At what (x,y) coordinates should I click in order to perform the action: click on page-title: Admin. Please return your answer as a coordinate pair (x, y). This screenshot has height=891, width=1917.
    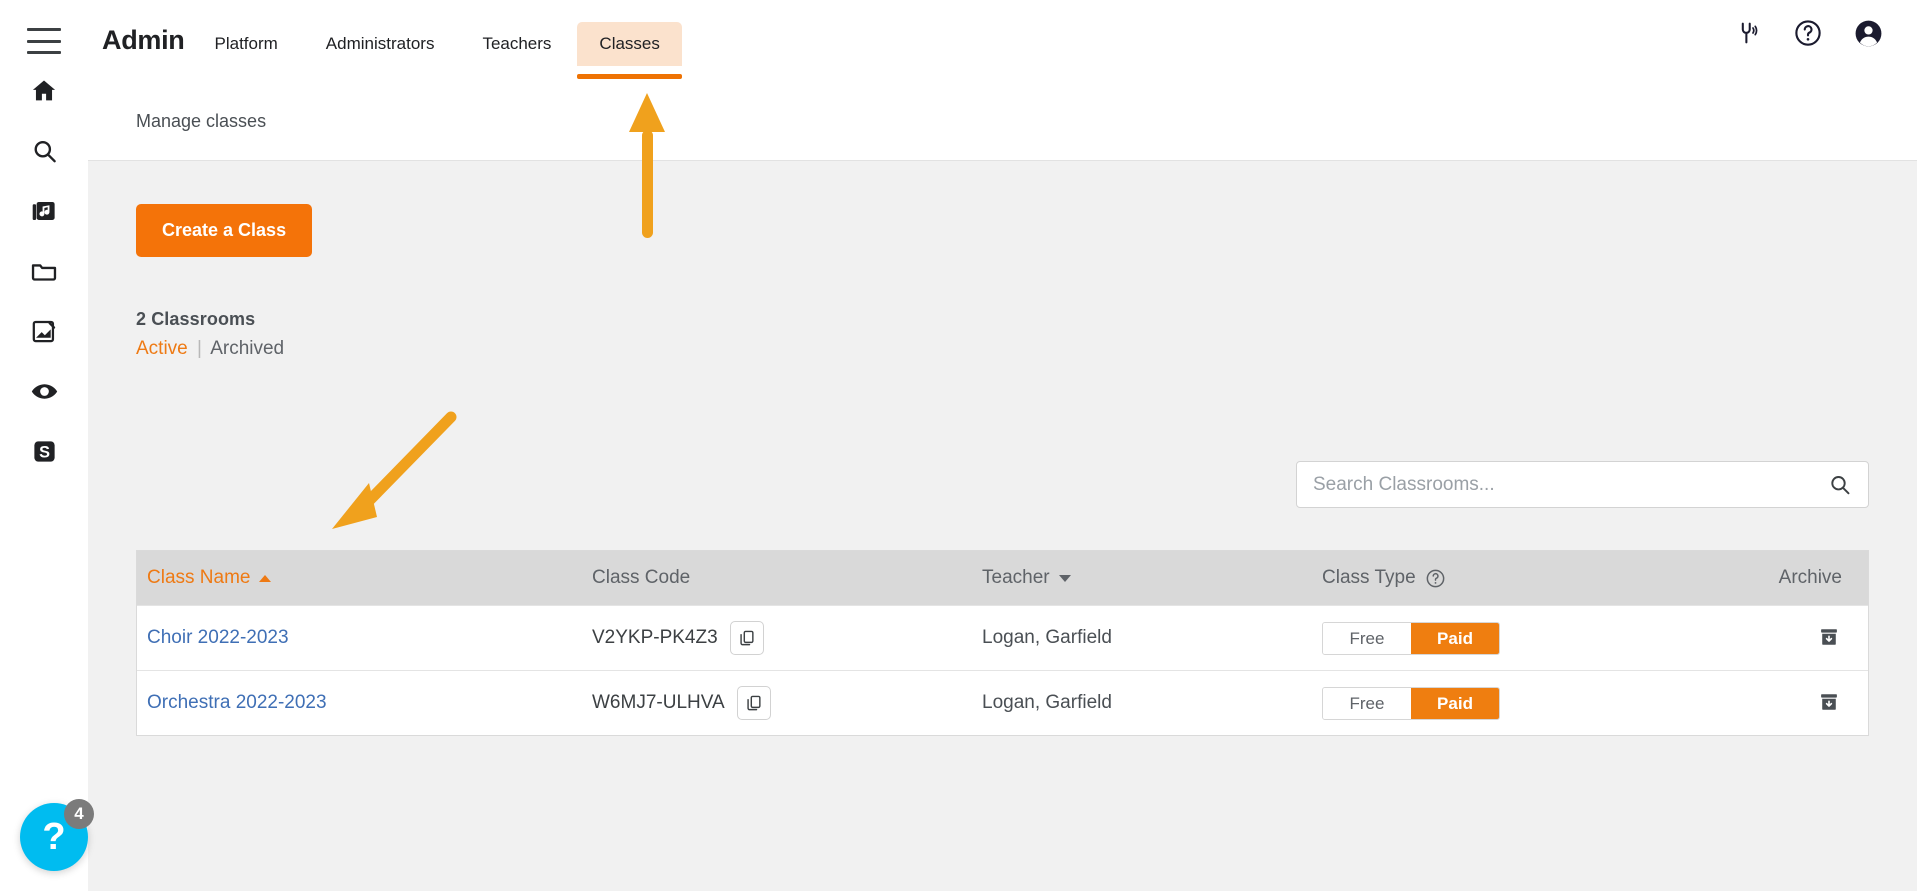
    Looking at the image, I should click on (143, 40).